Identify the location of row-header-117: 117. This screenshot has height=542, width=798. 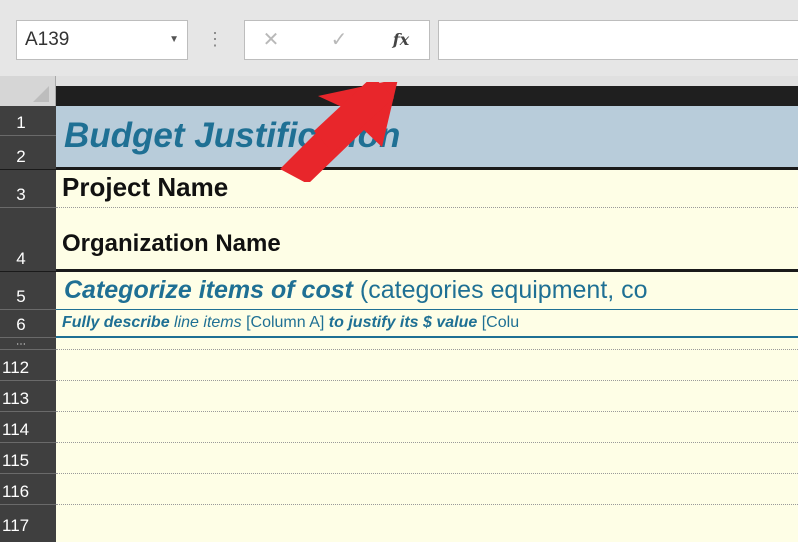
(28, 523).